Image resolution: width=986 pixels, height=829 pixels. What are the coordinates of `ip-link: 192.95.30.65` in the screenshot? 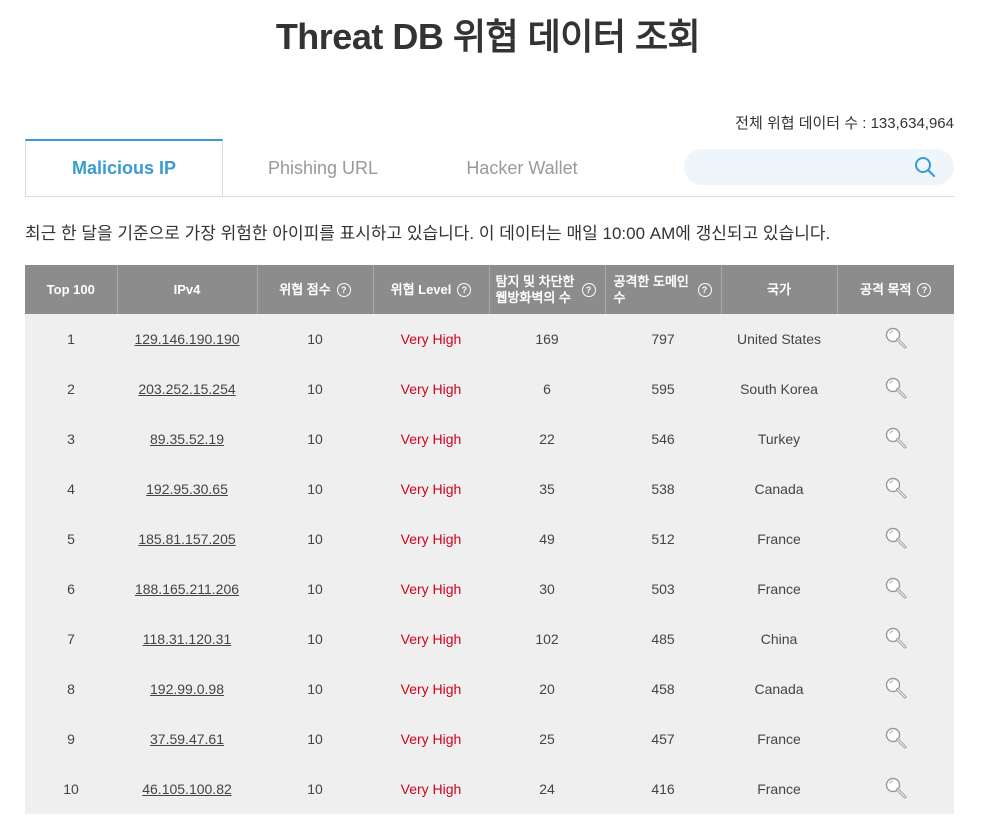 It's located at (187, 489).